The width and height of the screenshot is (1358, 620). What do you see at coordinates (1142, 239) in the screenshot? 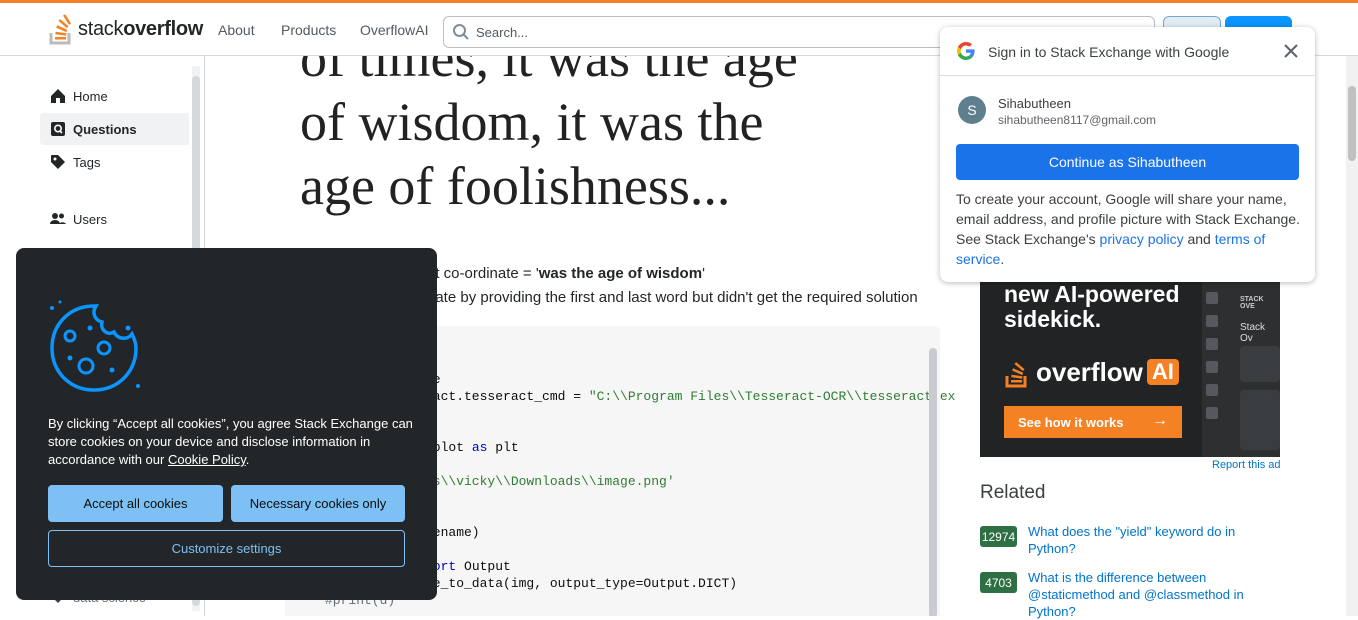
I see `privacy-policy-link: privacy policy` at bounding box center [1142, 239].